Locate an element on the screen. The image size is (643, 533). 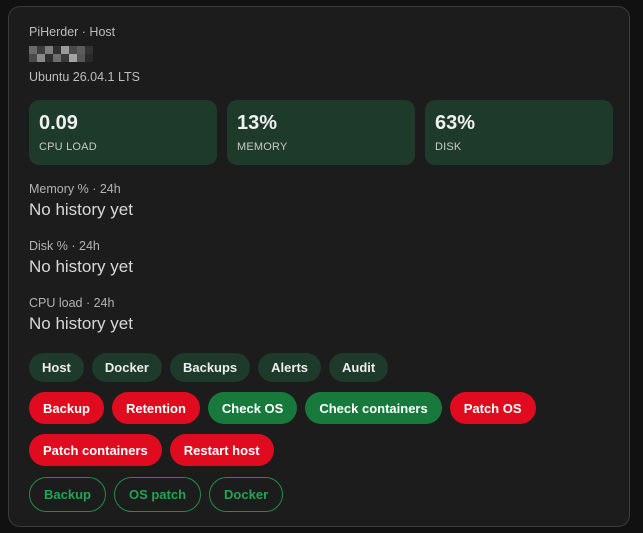
history-label: Disk % · 24h is located at coordinates (64, 246).